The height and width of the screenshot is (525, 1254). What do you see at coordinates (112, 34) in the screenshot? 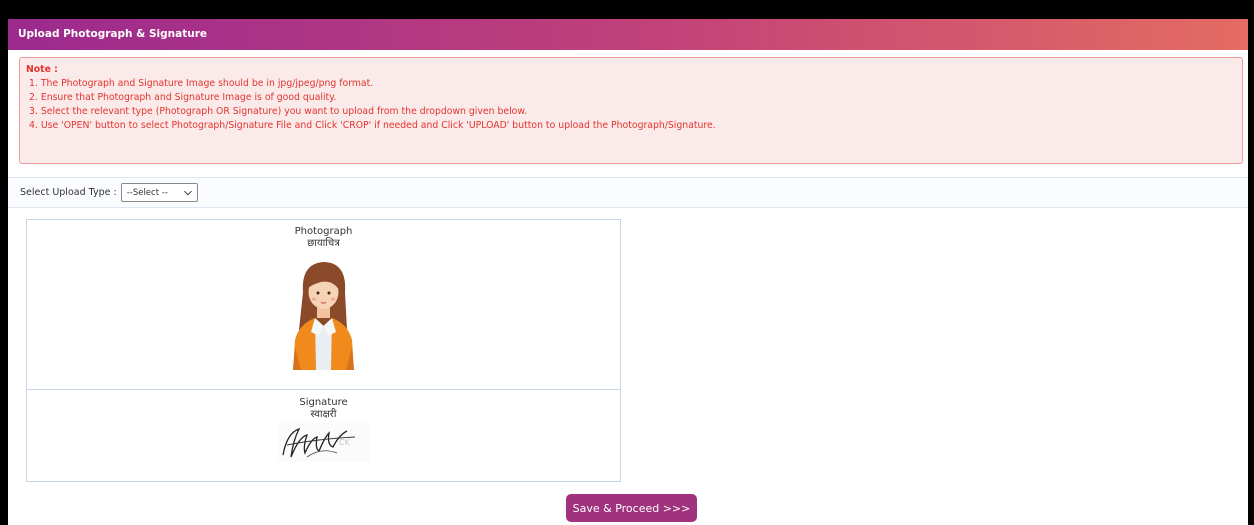
I see `section-title: Upload Photograph & Signature` at bounding box center [112, 34].